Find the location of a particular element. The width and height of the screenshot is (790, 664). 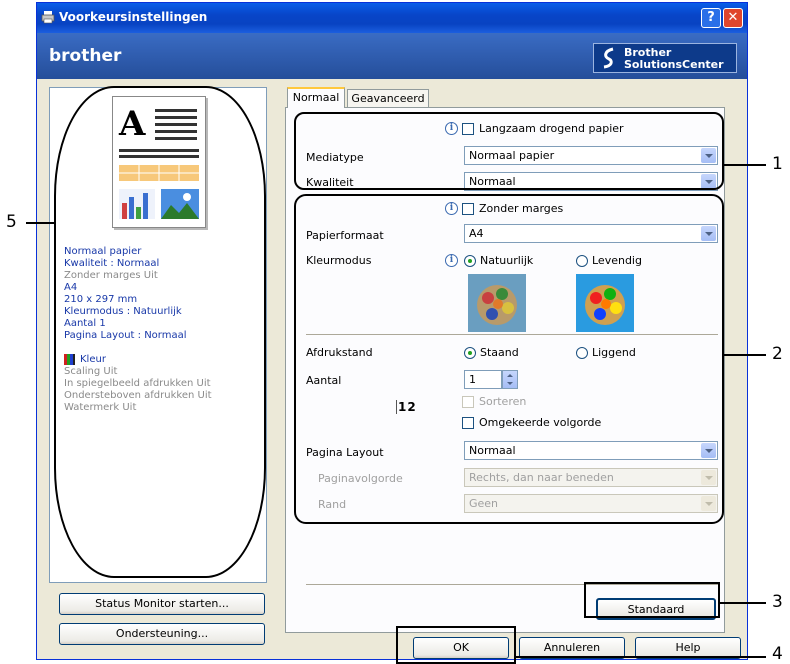

solutions-center-button: Brother SolutionsCenter is located at coordinates (665, 58).